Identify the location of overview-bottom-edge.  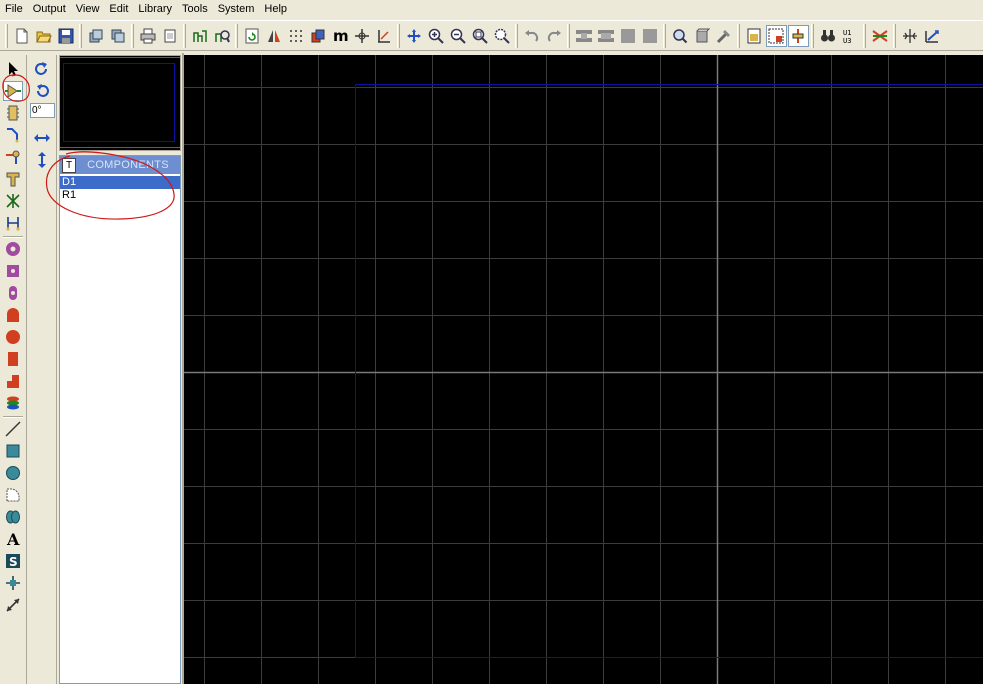
(120, 147).